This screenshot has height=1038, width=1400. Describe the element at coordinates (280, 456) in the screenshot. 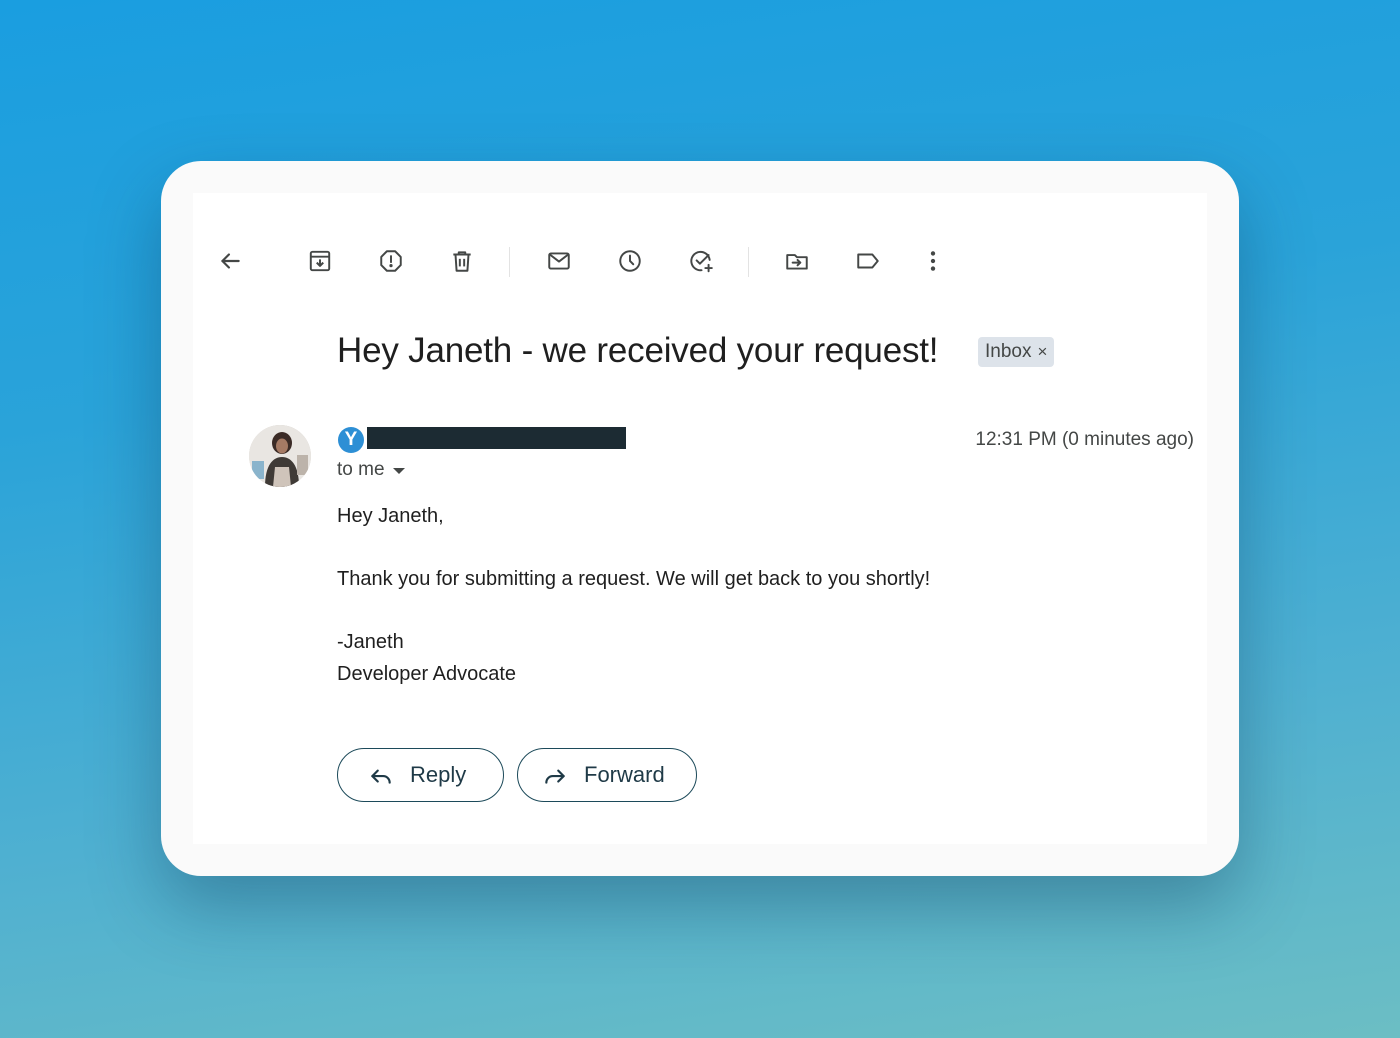

I see `sender-avatar` at that location.